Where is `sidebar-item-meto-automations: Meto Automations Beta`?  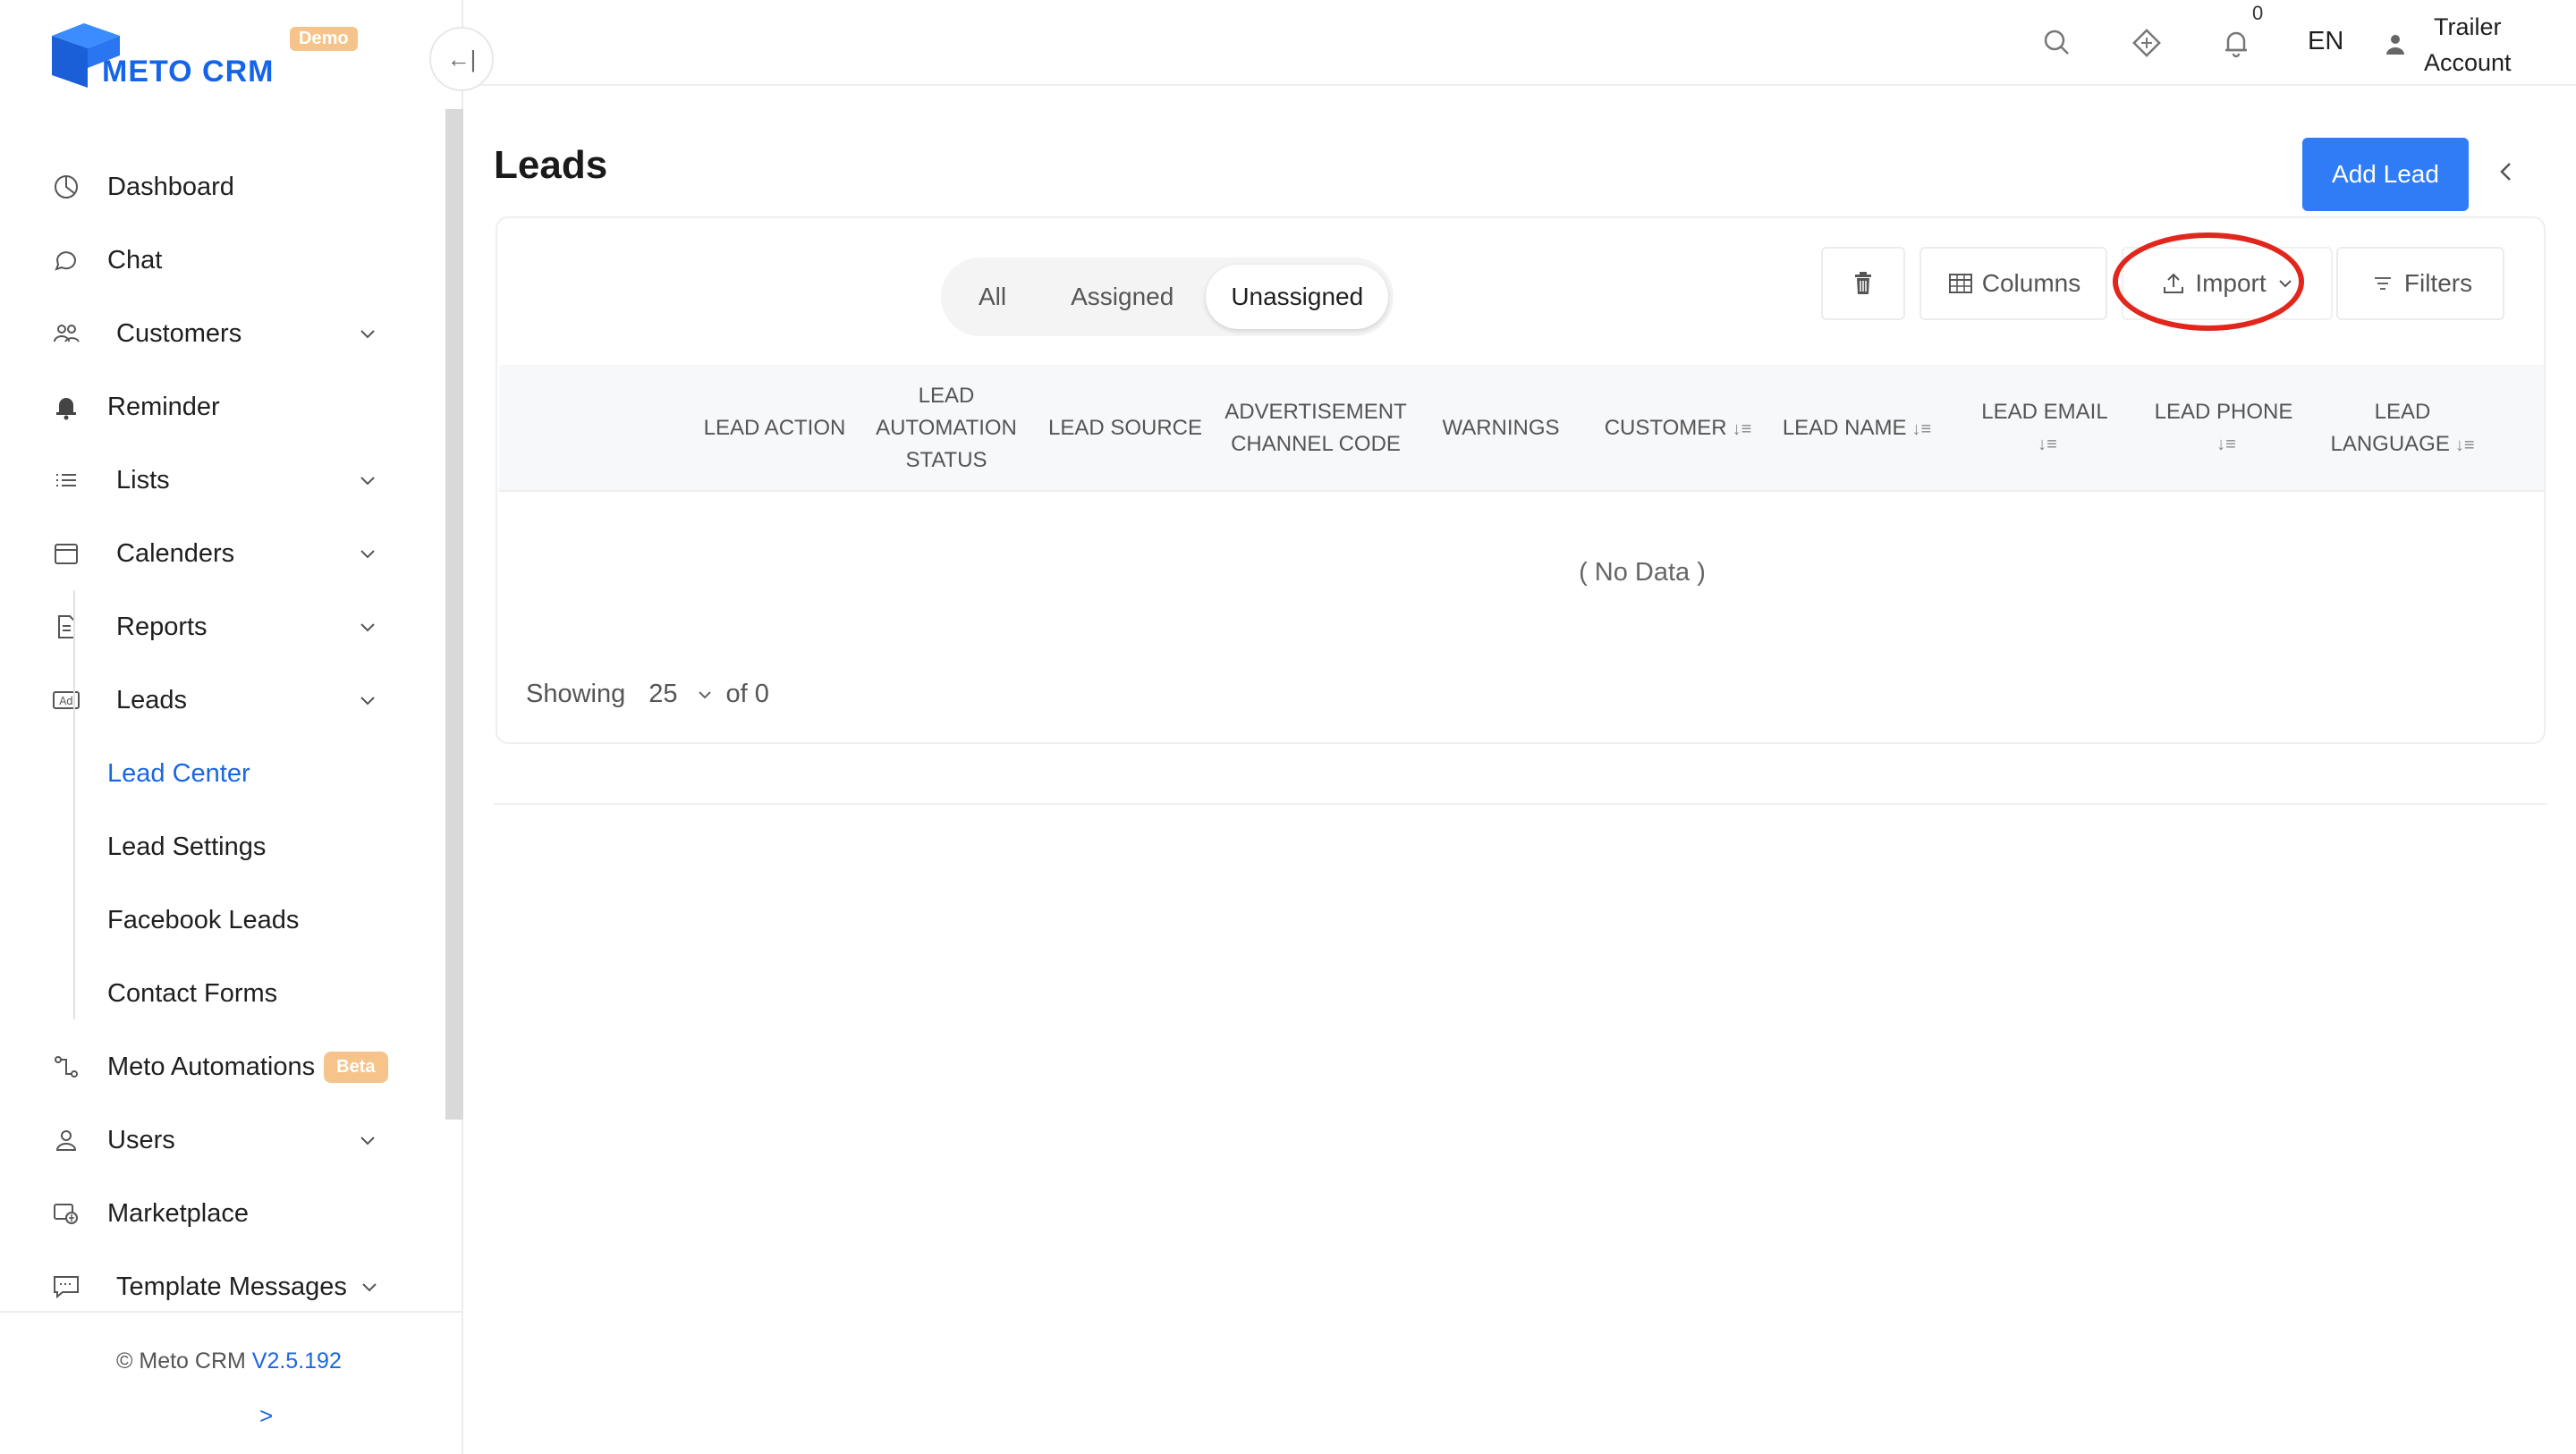 sidebar-item-meto-automations: Meto Automations Beta is located at coordinates (222, 1066).